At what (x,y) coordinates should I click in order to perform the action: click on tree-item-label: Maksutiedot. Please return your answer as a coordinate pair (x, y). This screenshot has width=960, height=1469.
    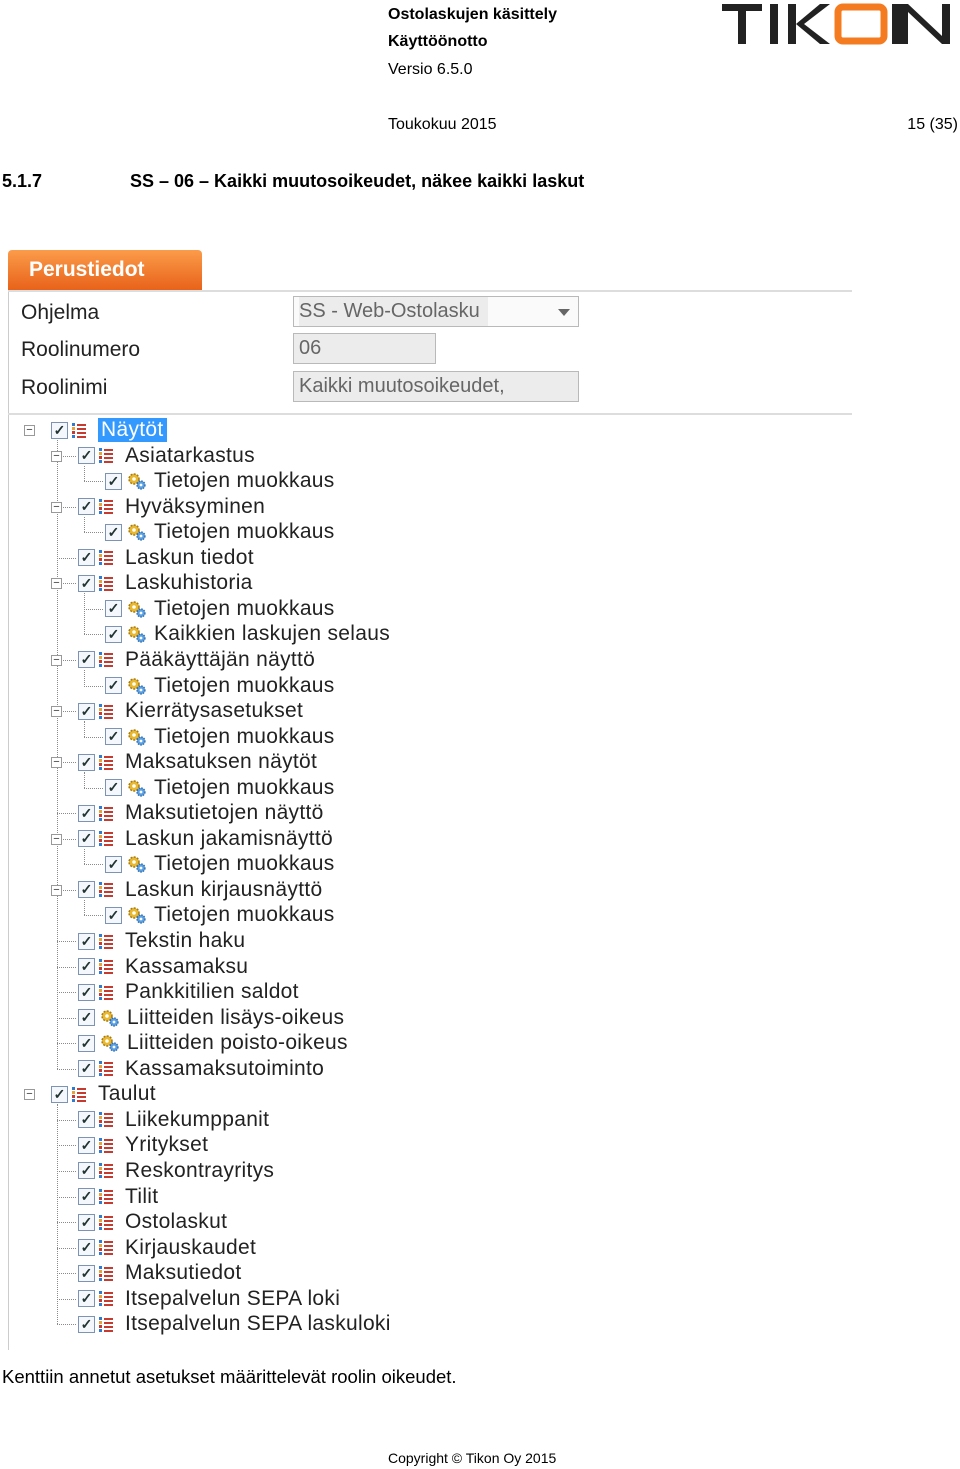
    Looking at the image, I should click on (183, 1273).